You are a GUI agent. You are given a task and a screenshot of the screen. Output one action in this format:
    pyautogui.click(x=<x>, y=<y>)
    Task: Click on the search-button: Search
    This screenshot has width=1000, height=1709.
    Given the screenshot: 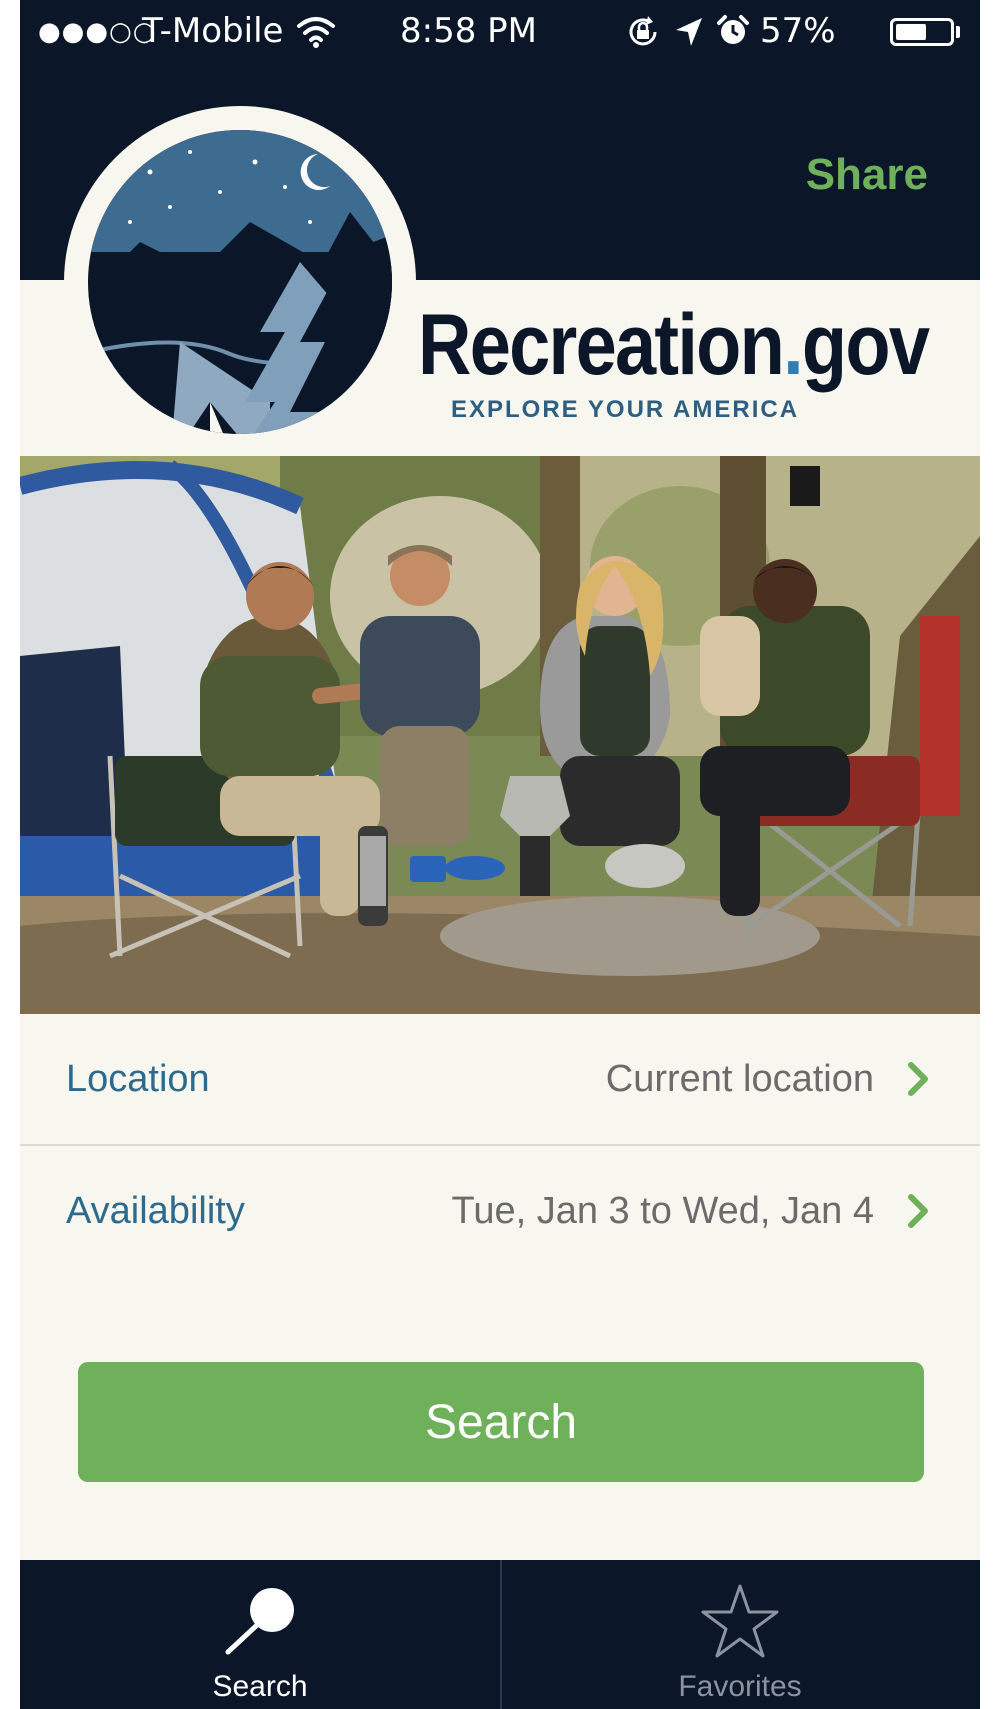 What is the action you would take?
    pyautogui.click(x=501, y=1422)
    